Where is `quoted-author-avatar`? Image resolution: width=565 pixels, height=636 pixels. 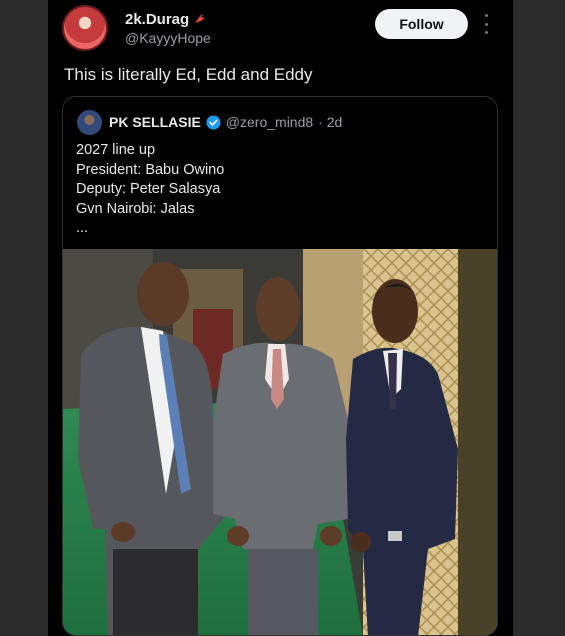
quoted-author-avatar is located at coordinates (89, 122).